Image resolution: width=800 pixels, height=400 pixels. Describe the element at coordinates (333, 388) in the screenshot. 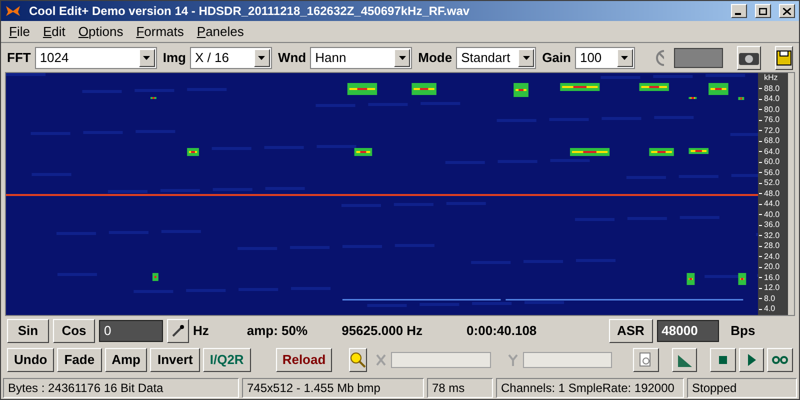

I see `status-field: 745x512 - 1.455 Mb bmp` at that location.